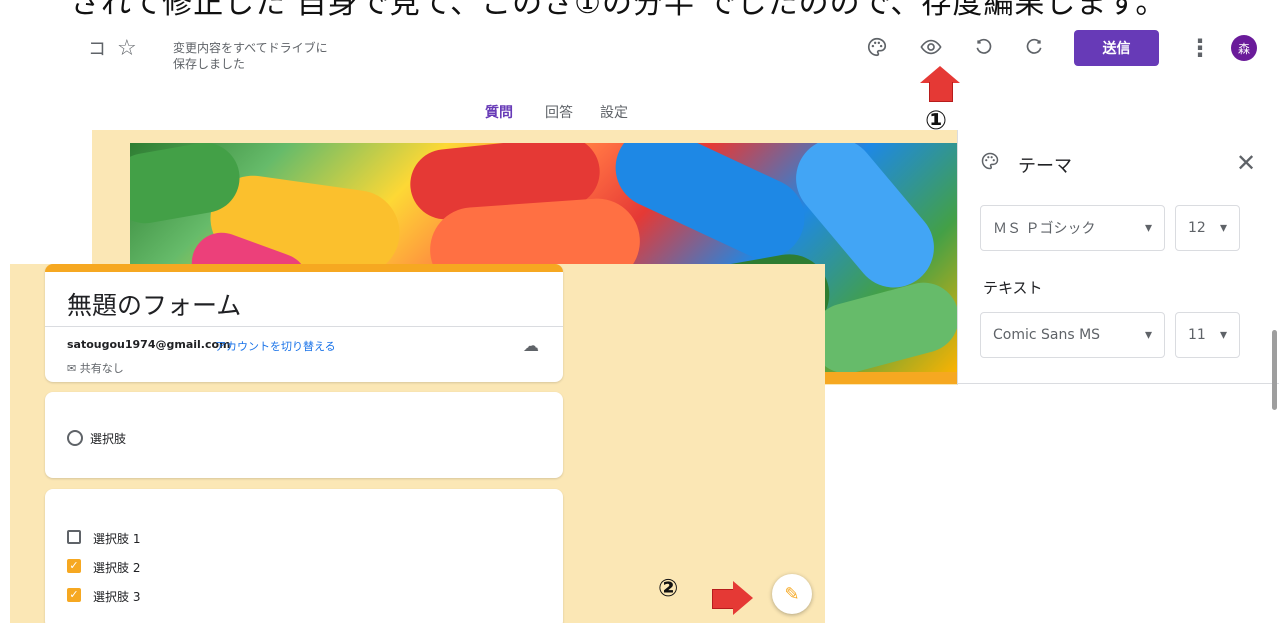 This screenshot has height=623, width=1279. I want to click on panel-divider, so click(1118, 383).